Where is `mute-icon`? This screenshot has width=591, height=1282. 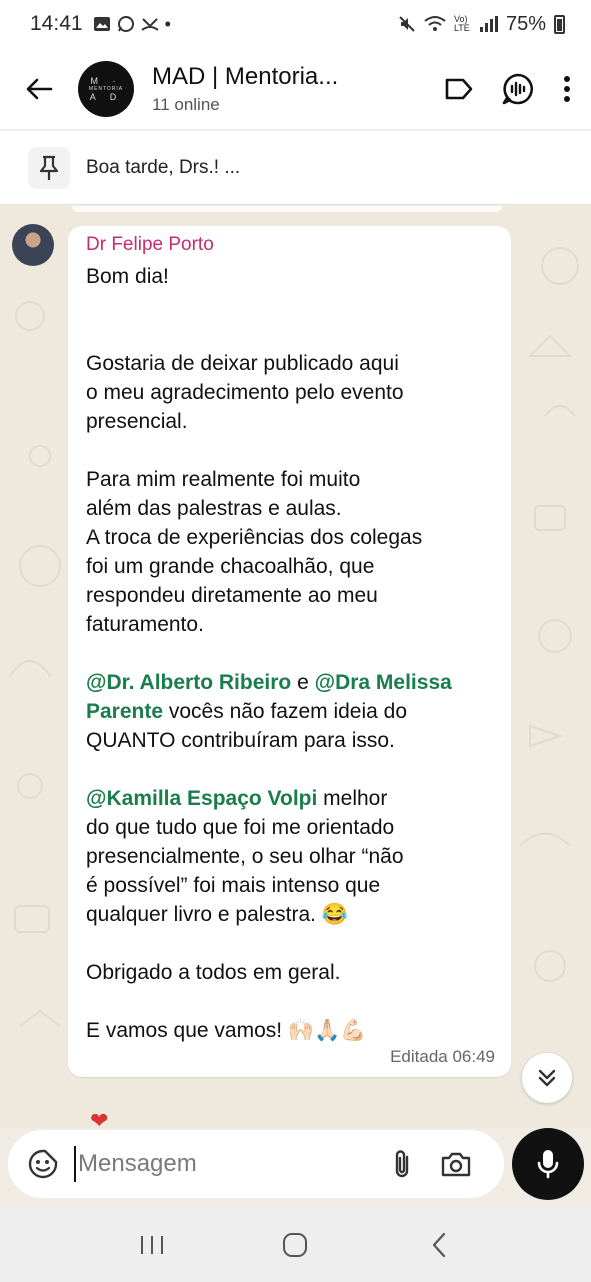
mute-icon is located at coordinates (407, 24).